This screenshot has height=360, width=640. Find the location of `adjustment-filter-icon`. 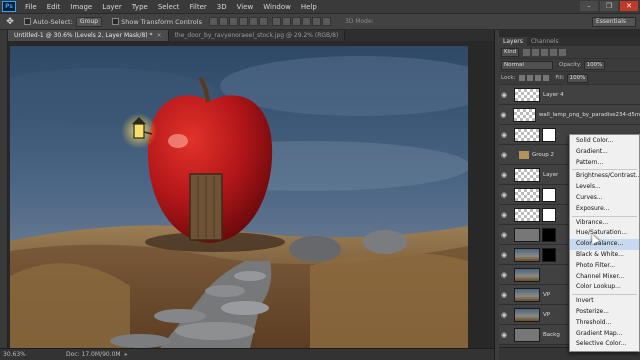

adjustment-filter-icon is located at coordinates (536, 52).